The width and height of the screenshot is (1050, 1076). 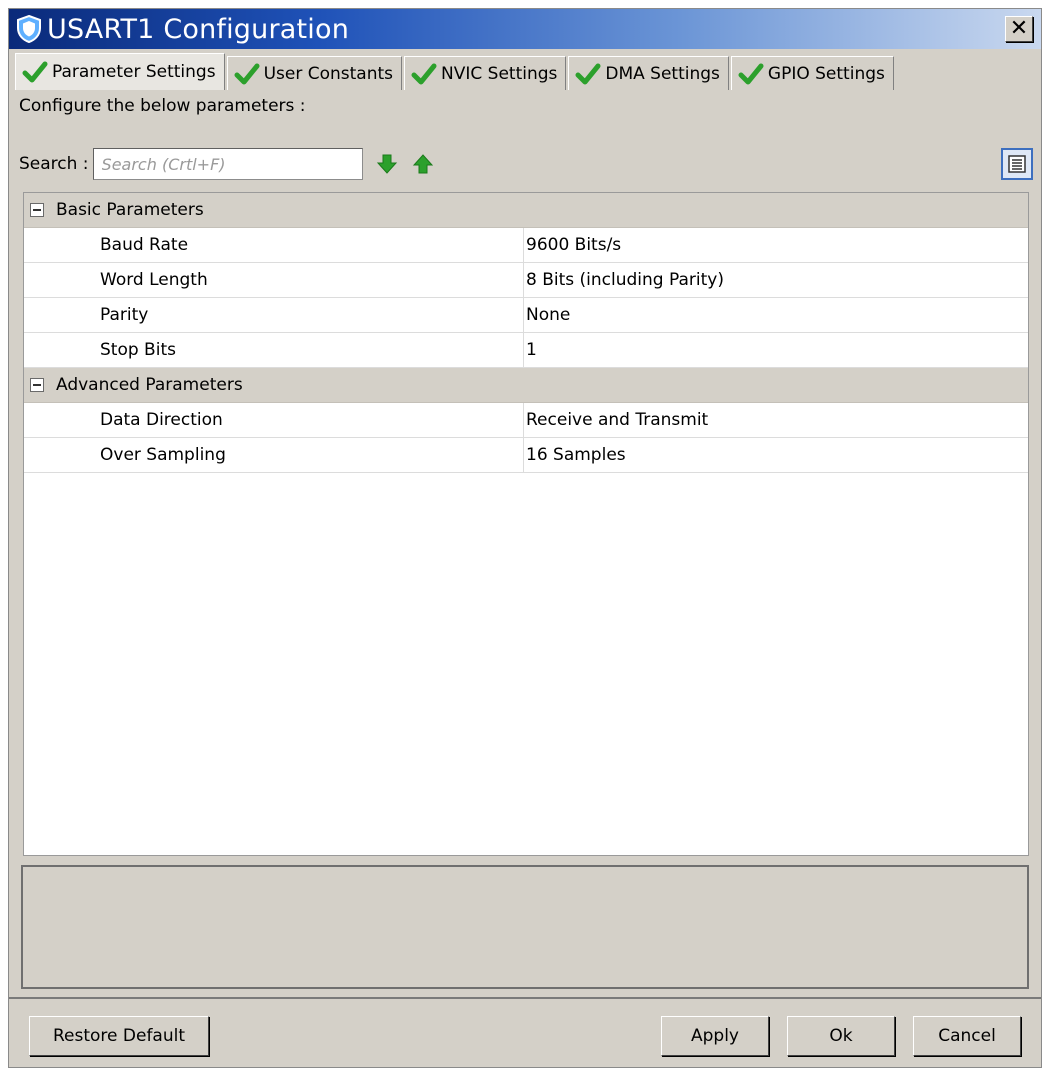 I want to click on tab-label: DMA Settings, so click(x=662, y=73).